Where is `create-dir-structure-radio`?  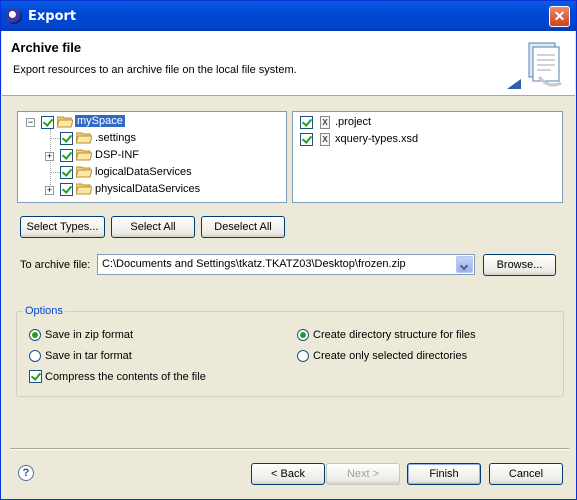
create-dir-structure-radio is located at coordinates (303, 335).